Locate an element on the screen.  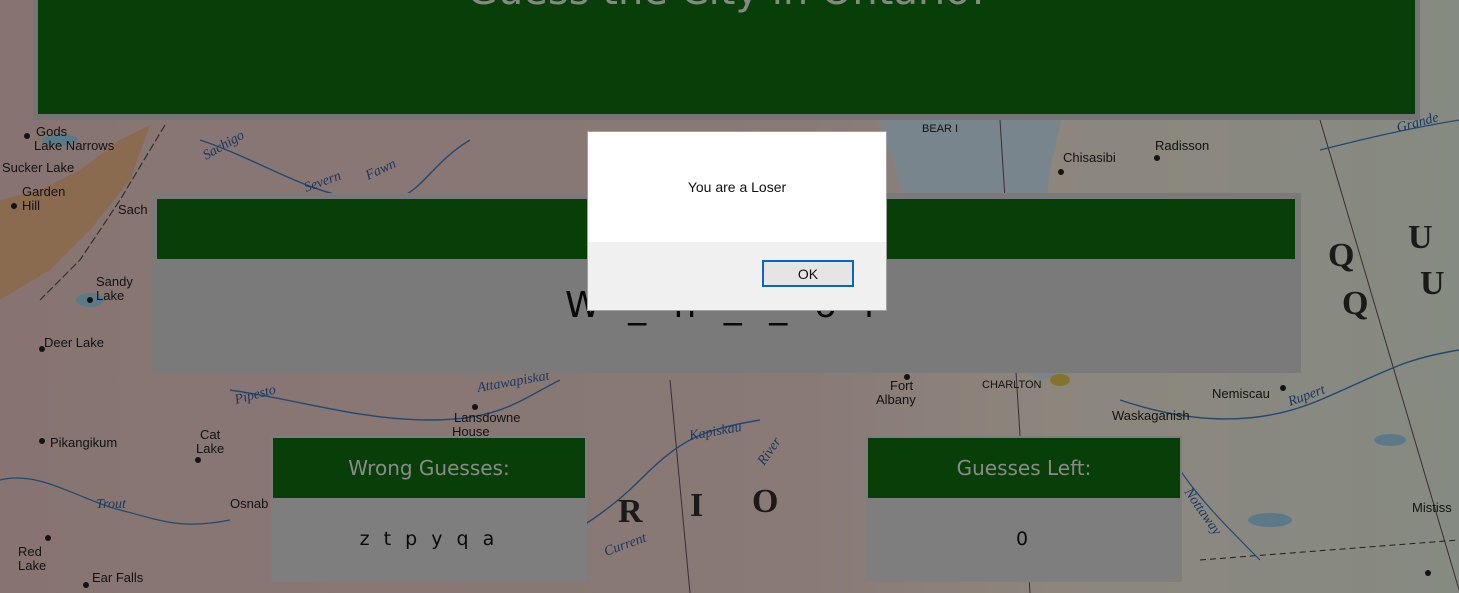
alert-footer: OK is located at coordinates (737, 276).